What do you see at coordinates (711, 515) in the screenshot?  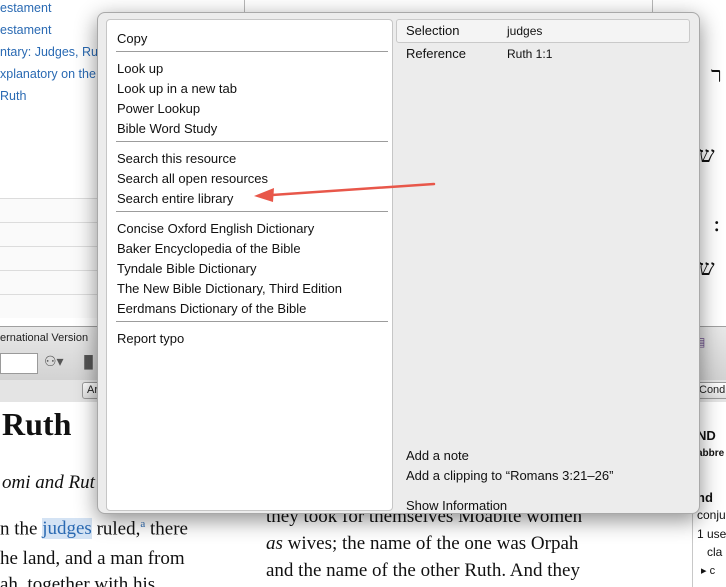 I see `dictionary-text: conju` at bounding box center [711, 515].